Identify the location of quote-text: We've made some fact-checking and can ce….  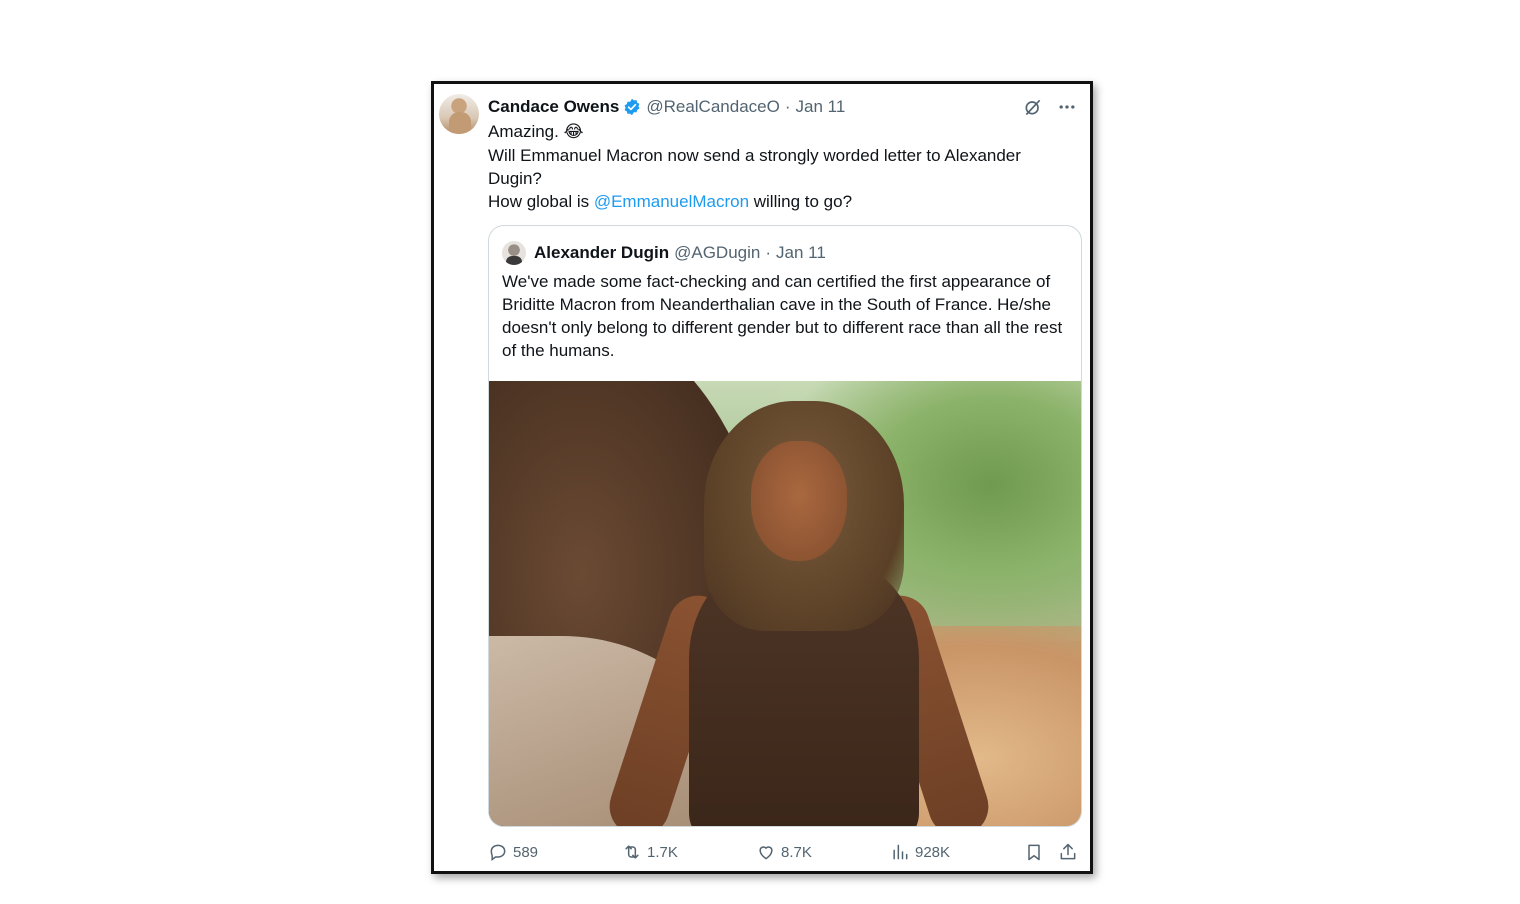
(782, 316).